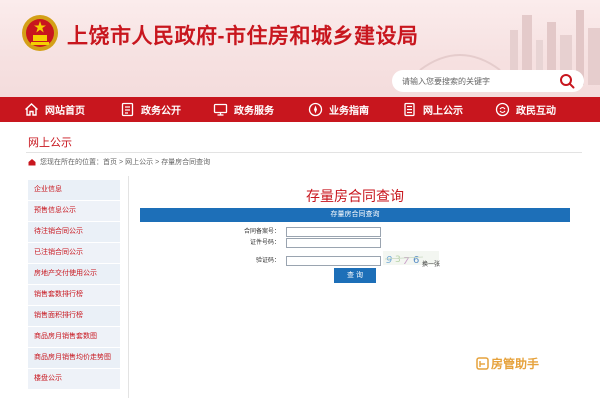  I want to click on nav-item-services: 政务服务, so click(243, 109).